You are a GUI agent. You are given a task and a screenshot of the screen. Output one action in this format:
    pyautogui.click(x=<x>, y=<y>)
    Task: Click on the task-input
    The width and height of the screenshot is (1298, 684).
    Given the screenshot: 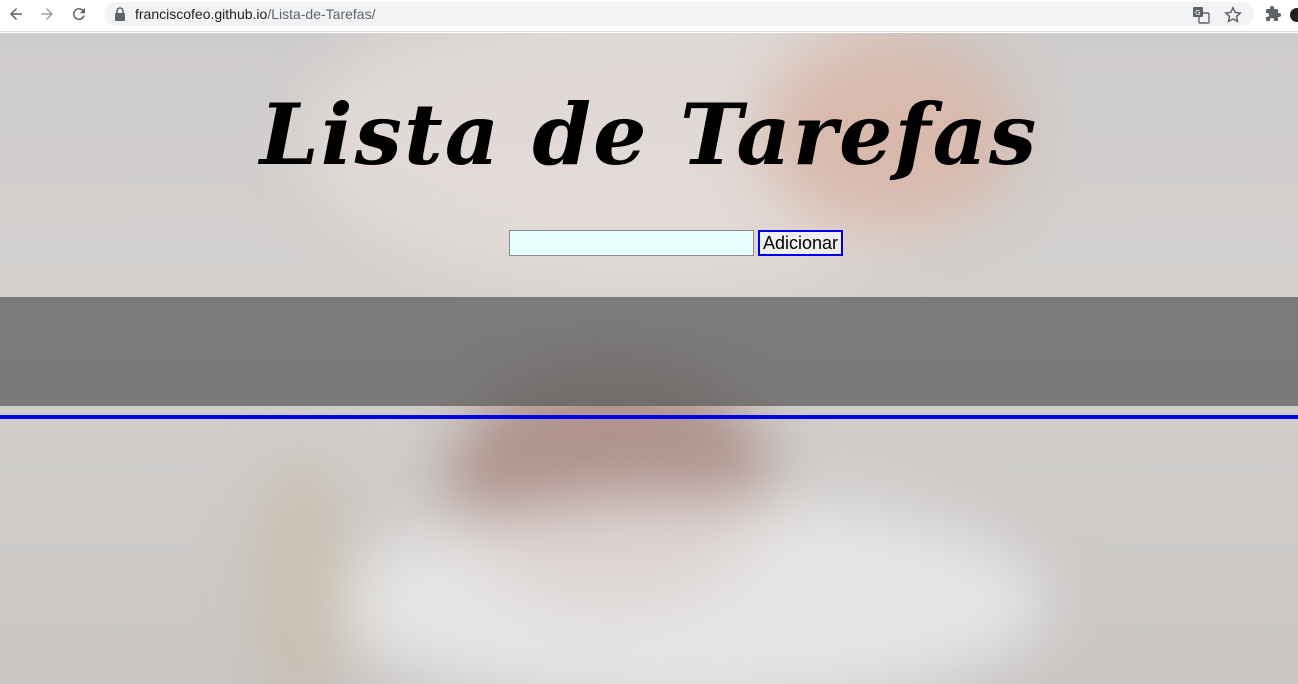 What is the action you would take?
    pyautogui.click(x=631, y=243)
    